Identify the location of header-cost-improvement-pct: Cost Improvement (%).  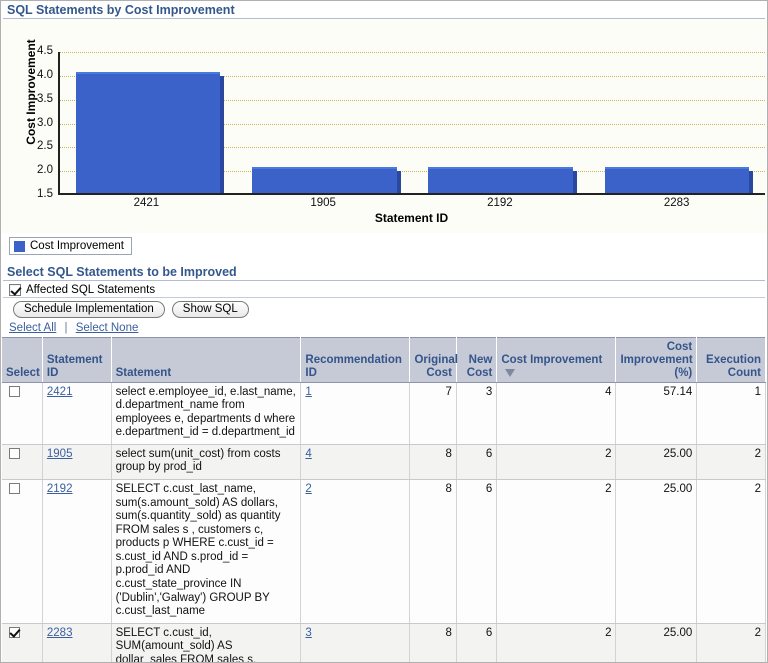
(656, 360).